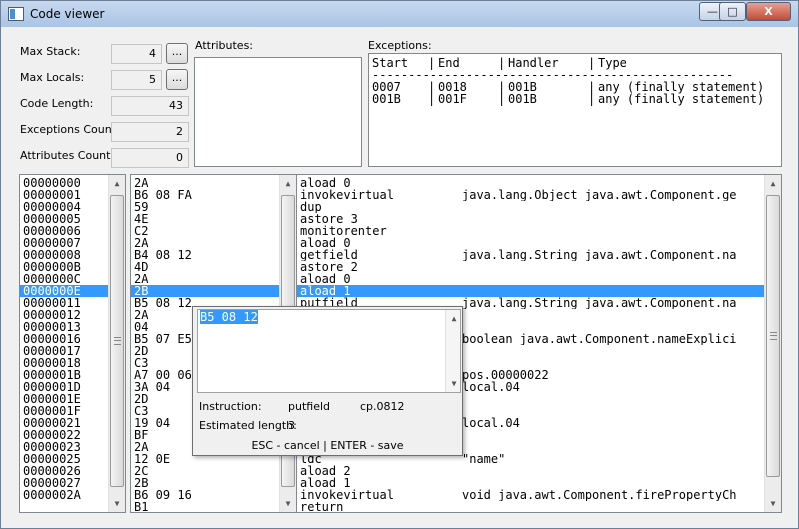 The width and height of the screenshot is (799, 529). Describe the element at coordinates (16, 14) in the screenshot. I see `window-app-icon` at that location.